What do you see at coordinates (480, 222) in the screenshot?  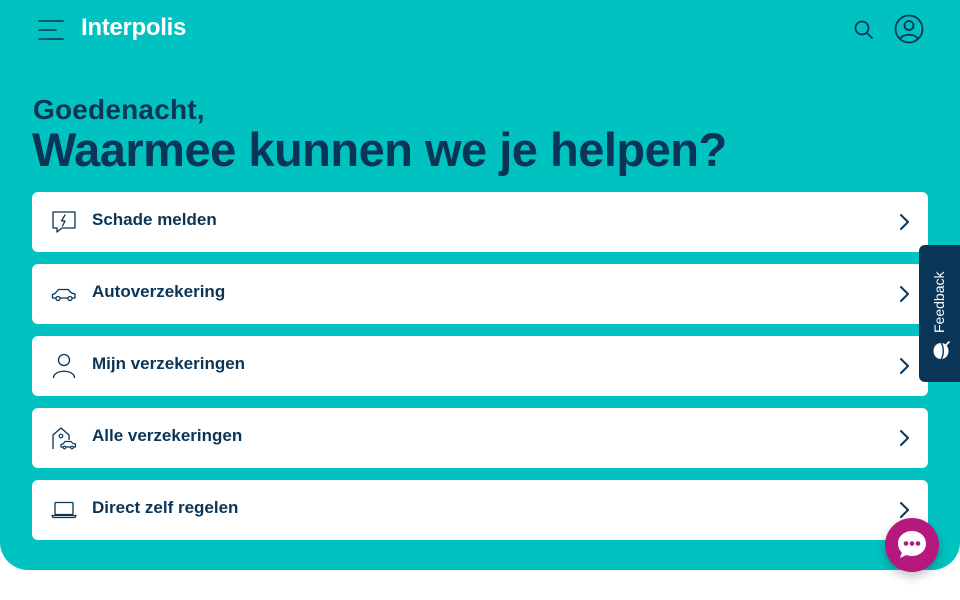 I see `menu-item-schade-melden: Schade melden` at bounding box center [480, 222].